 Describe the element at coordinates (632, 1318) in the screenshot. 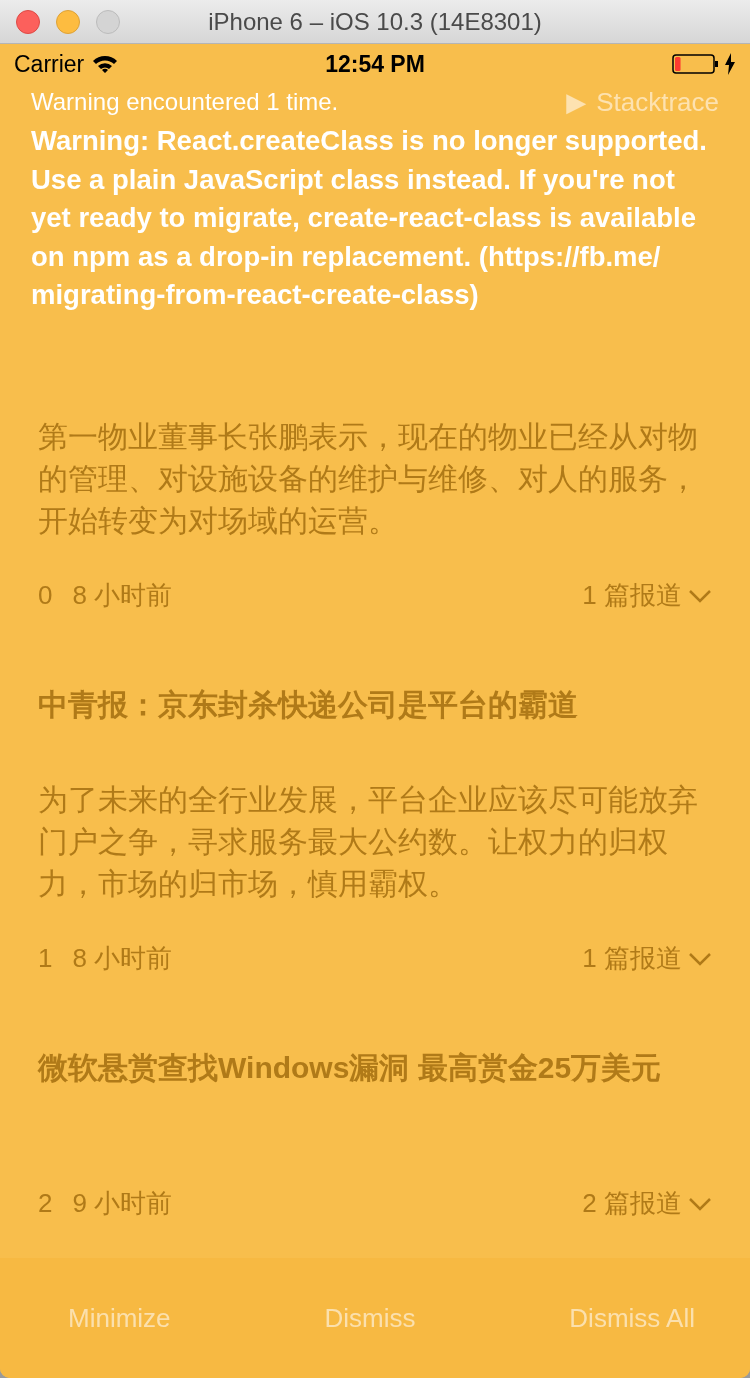

I see `dismiss-button: Dismiss All` at that location.